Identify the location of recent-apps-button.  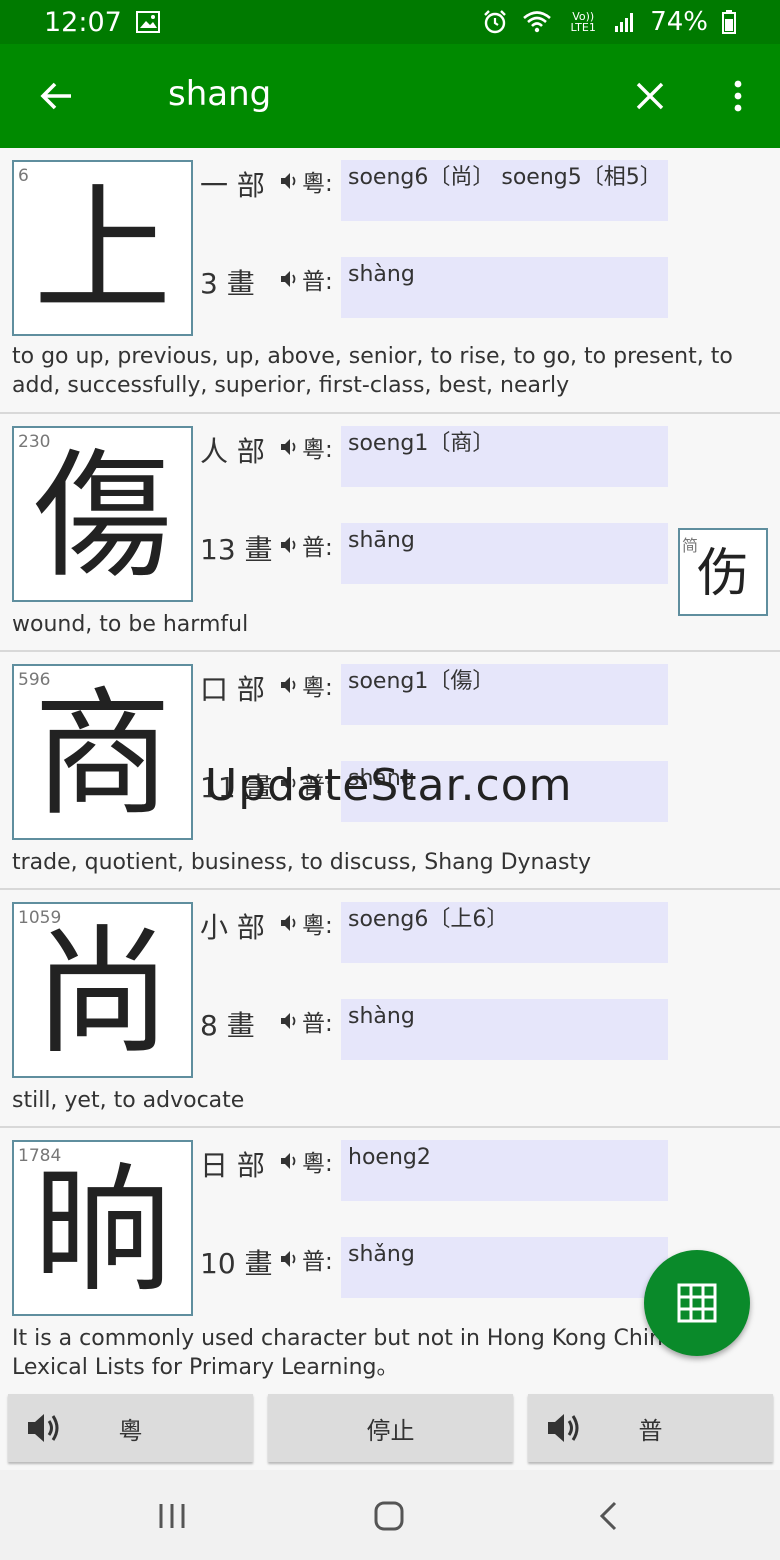
(172, 1516).